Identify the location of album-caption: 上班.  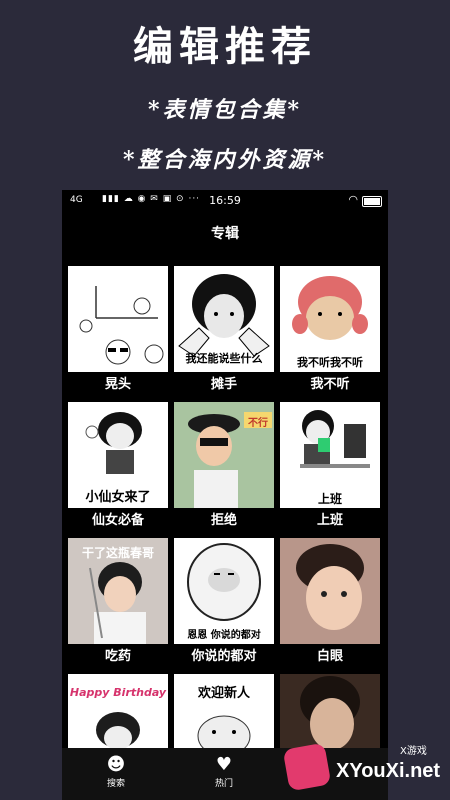
(329, 520).